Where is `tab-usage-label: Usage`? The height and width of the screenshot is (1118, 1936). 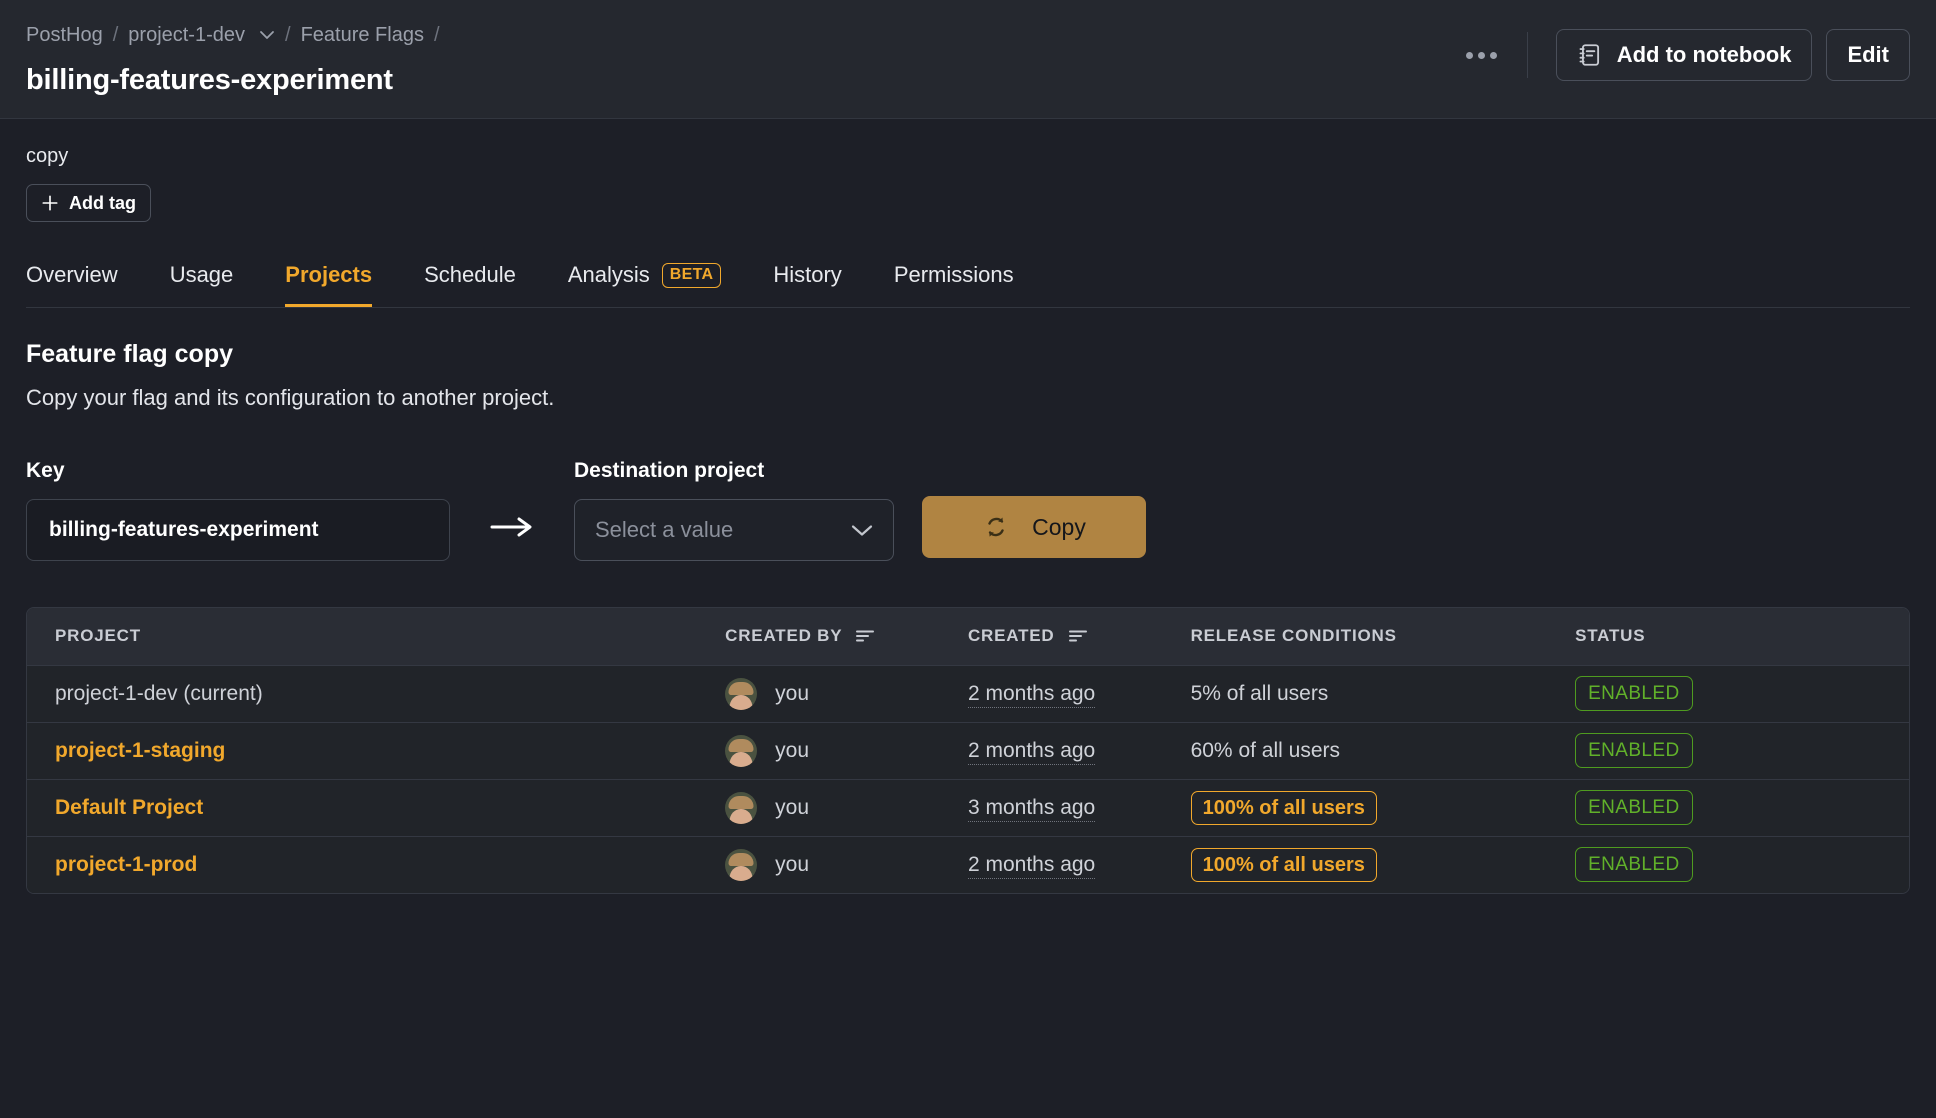
tab-usage-label: Usage is located at coordinates (201, 274).